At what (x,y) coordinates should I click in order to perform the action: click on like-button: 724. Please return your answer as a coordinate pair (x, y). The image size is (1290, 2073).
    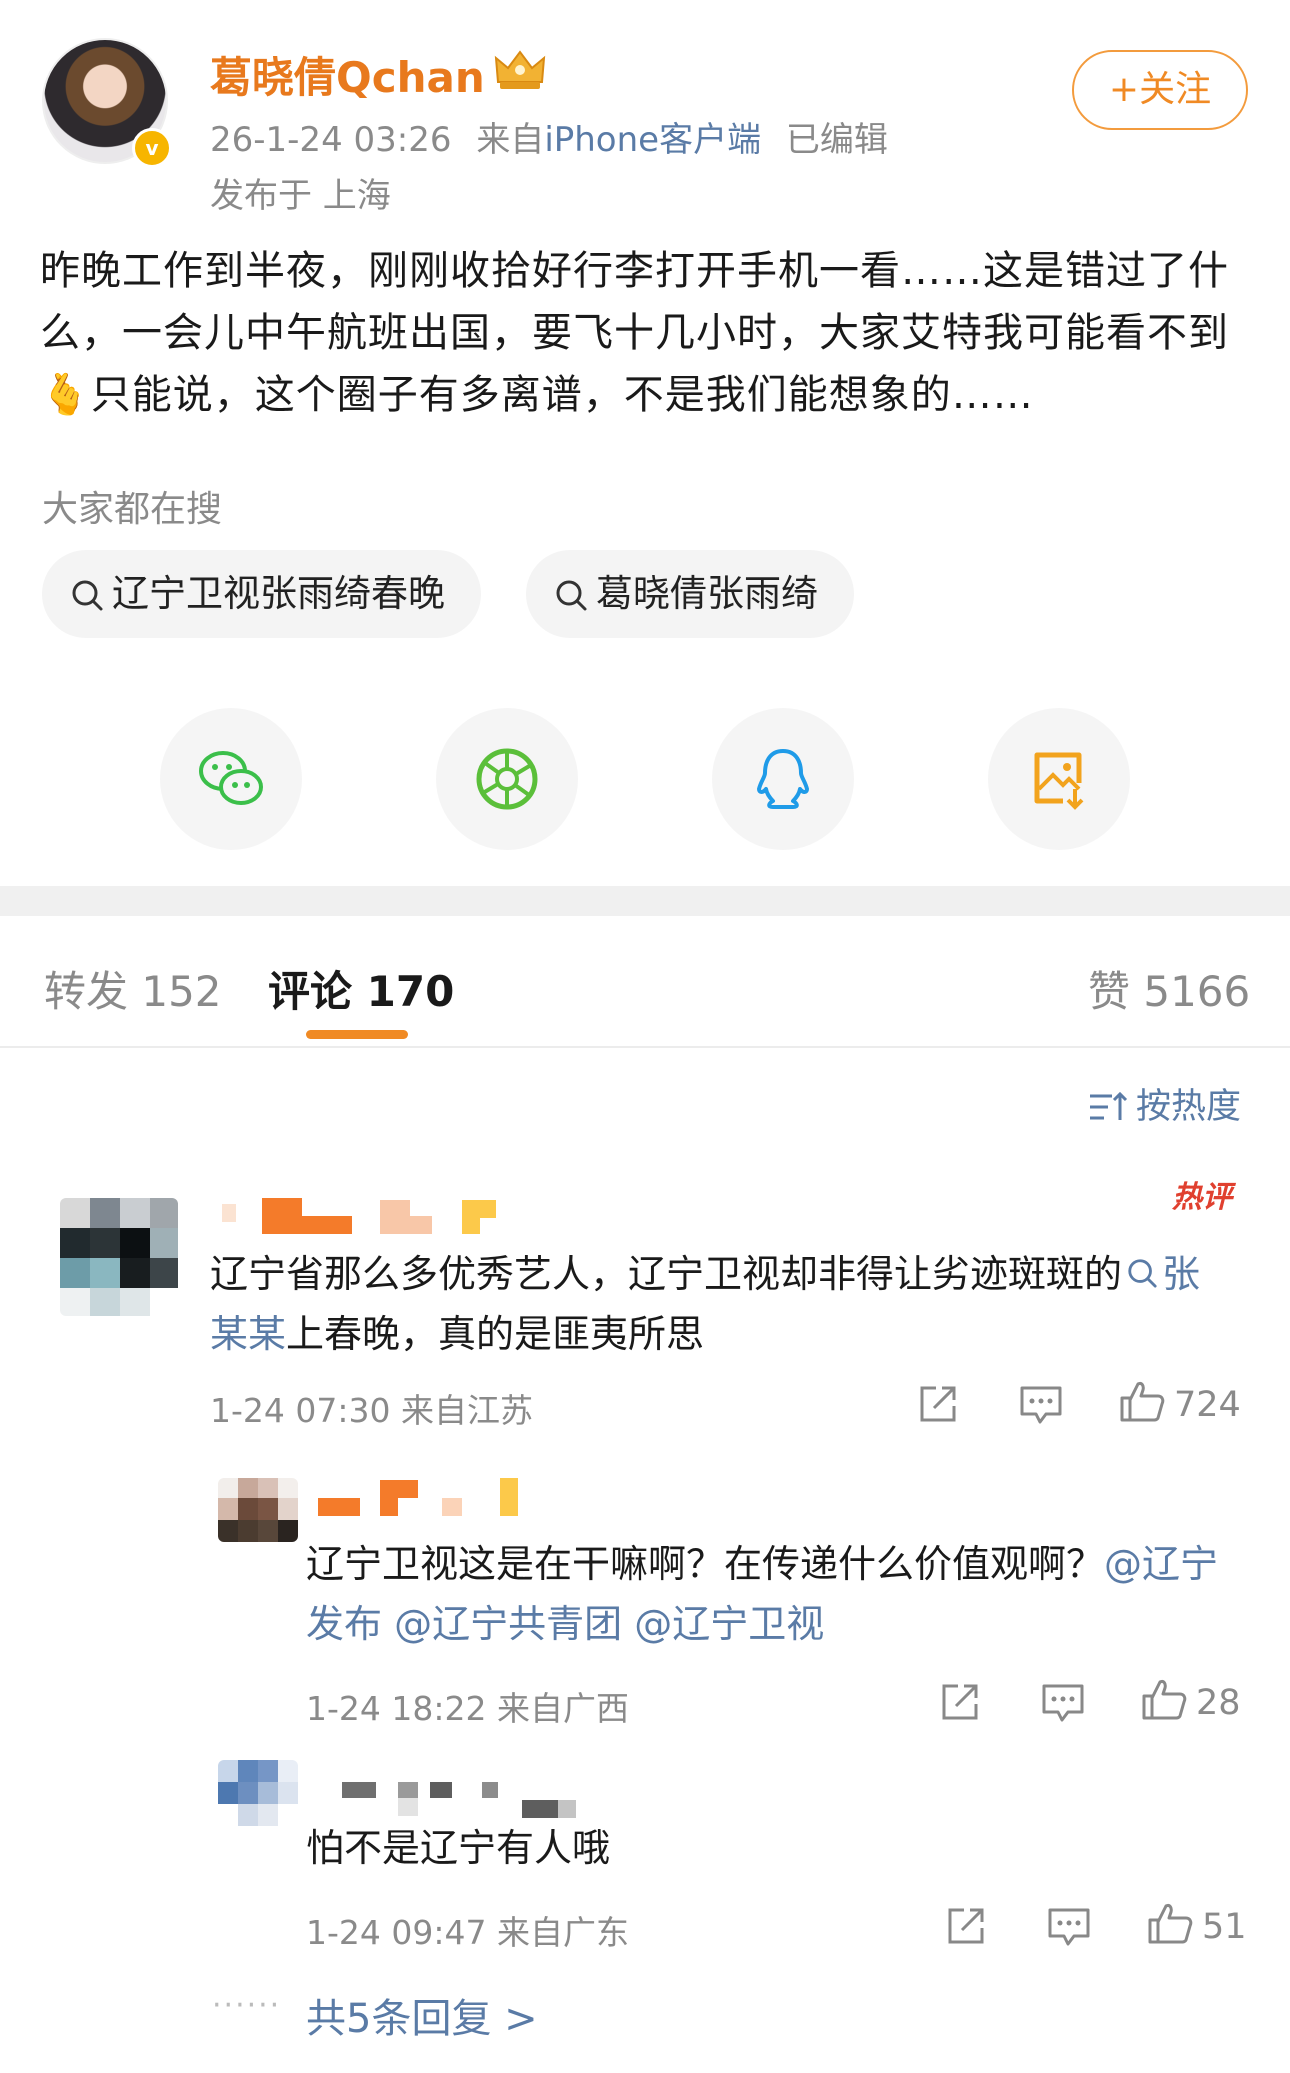
    Looking at the image, I should click on (1179, 1401).